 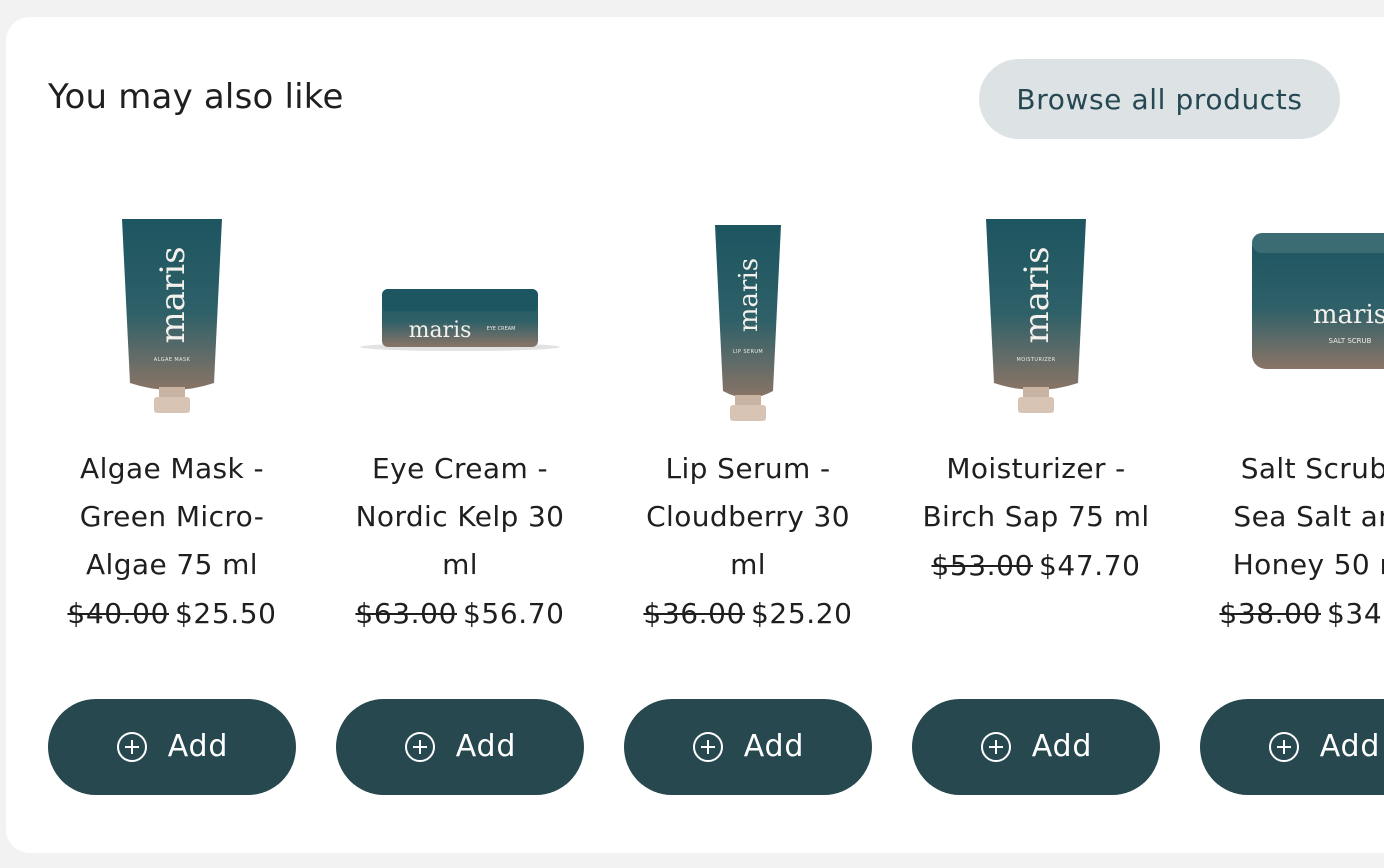 What do you see at coordinates (748, 613) in the screenshot?
I see `product-price: $36.00 $25.20` at bounding box center [748, 613].